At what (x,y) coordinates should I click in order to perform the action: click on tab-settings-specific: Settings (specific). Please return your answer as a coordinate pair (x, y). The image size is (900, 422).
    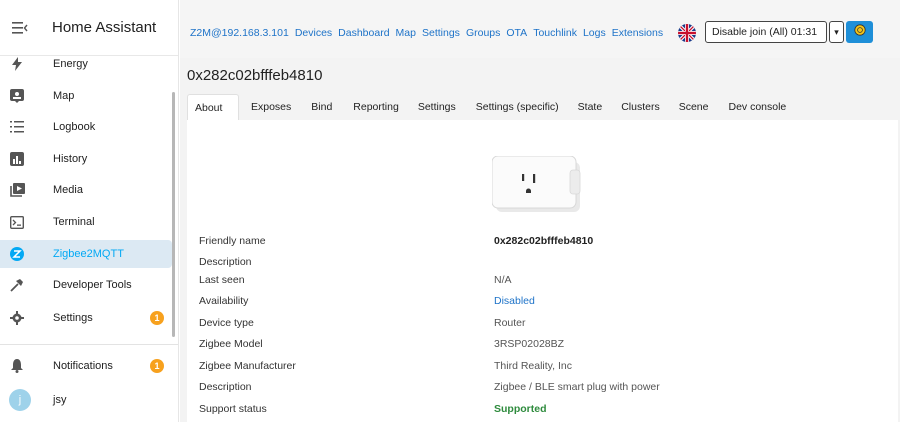
    Looking at the image, I should click on (517, 107).